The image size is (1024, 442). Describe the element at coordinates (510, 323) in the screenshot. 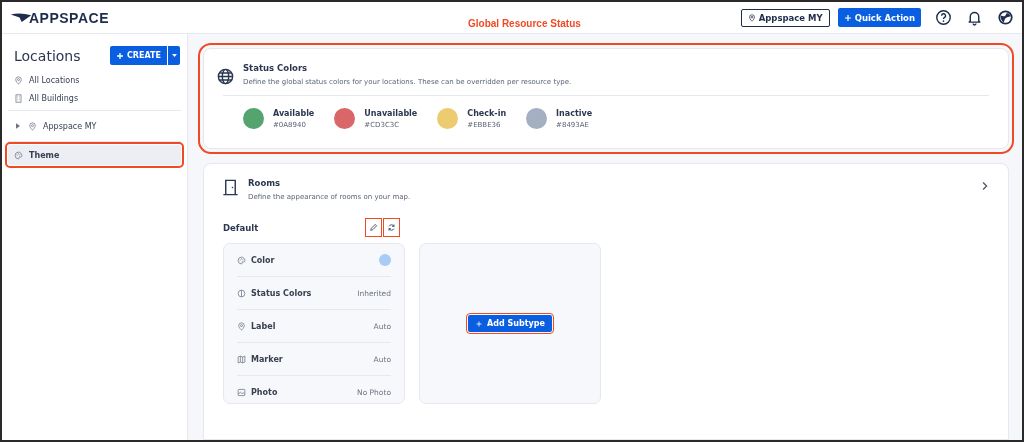

I see `add-subtype-button: Add Subtype` at that location.